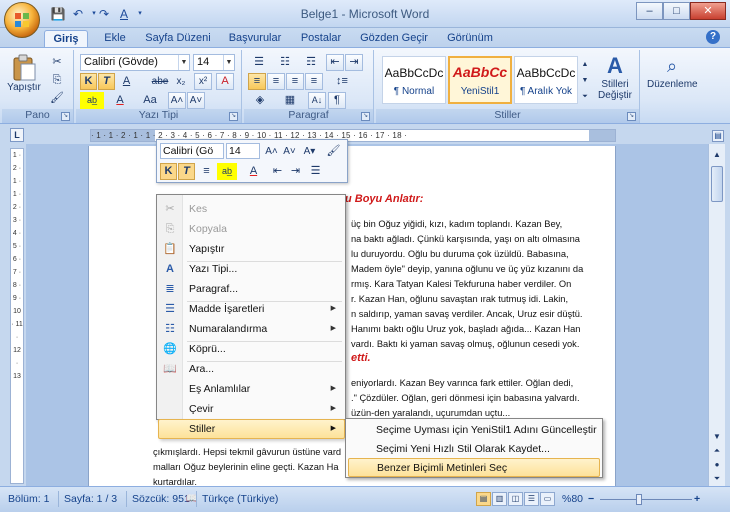 The image size is (730, 512). I want to click on clear-formatting-button: A, so click(225, 81).